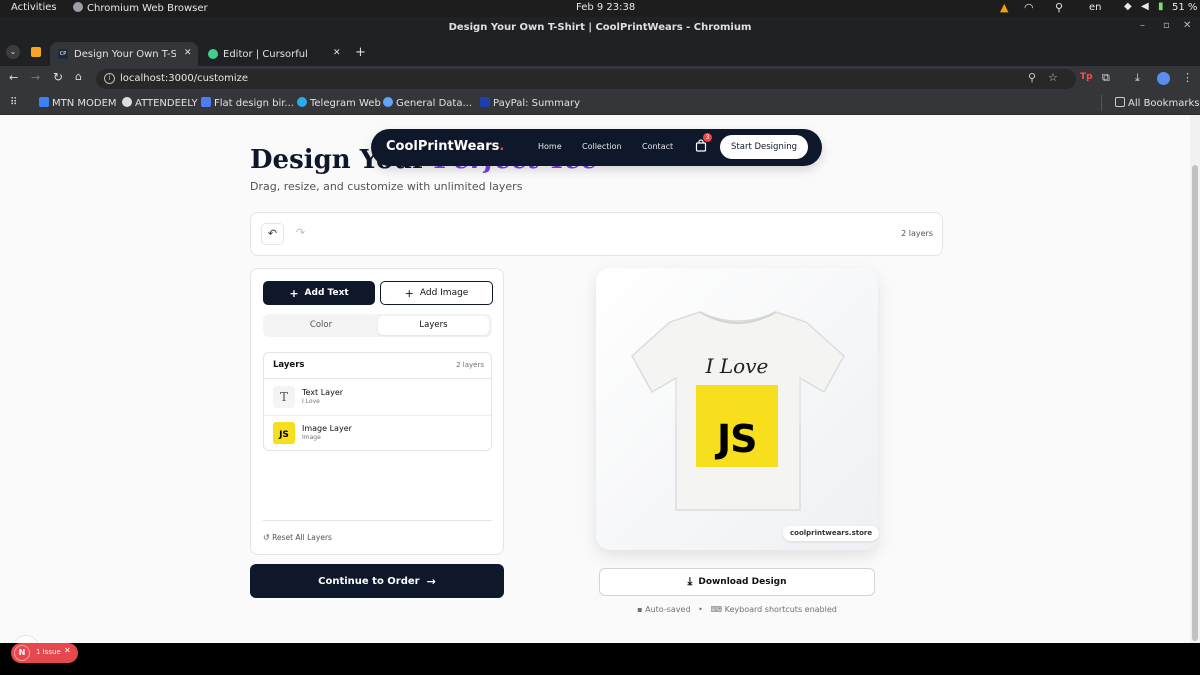  I want to click on tab-search-icon: ⌄, so click(13, 52).